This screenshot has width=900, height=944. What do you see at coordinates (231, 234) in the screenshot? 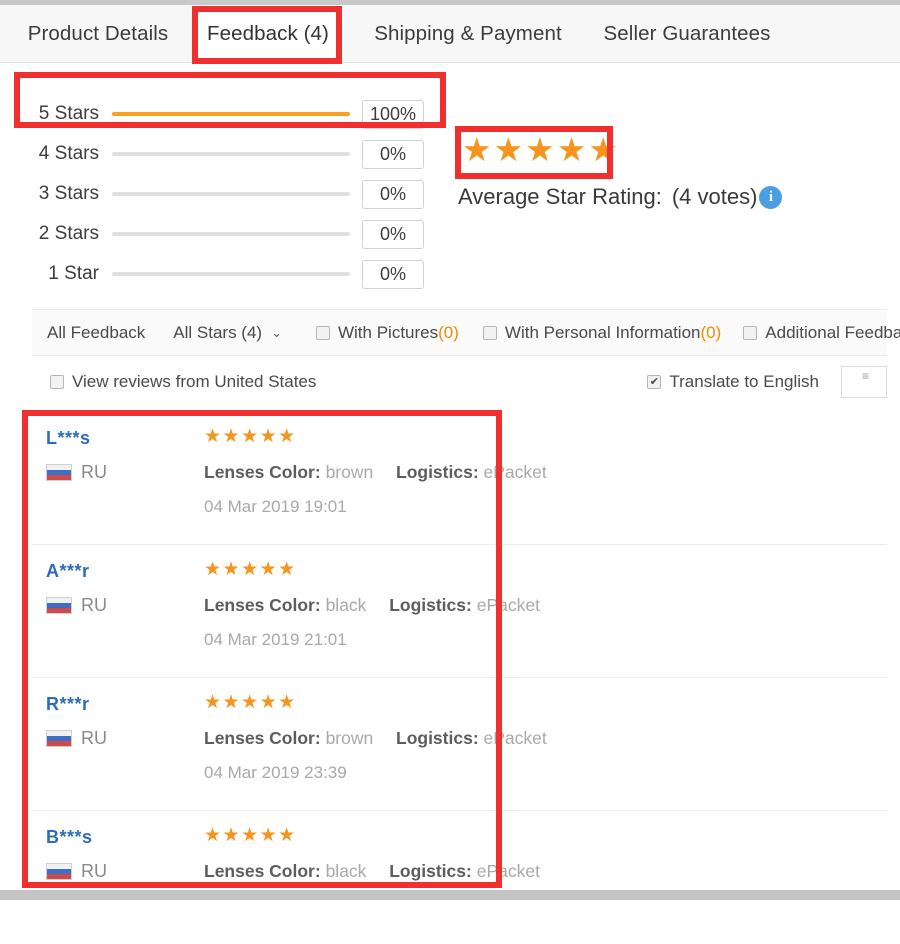
I see `rating-track-2-stars` at bounding box center [231, 234].